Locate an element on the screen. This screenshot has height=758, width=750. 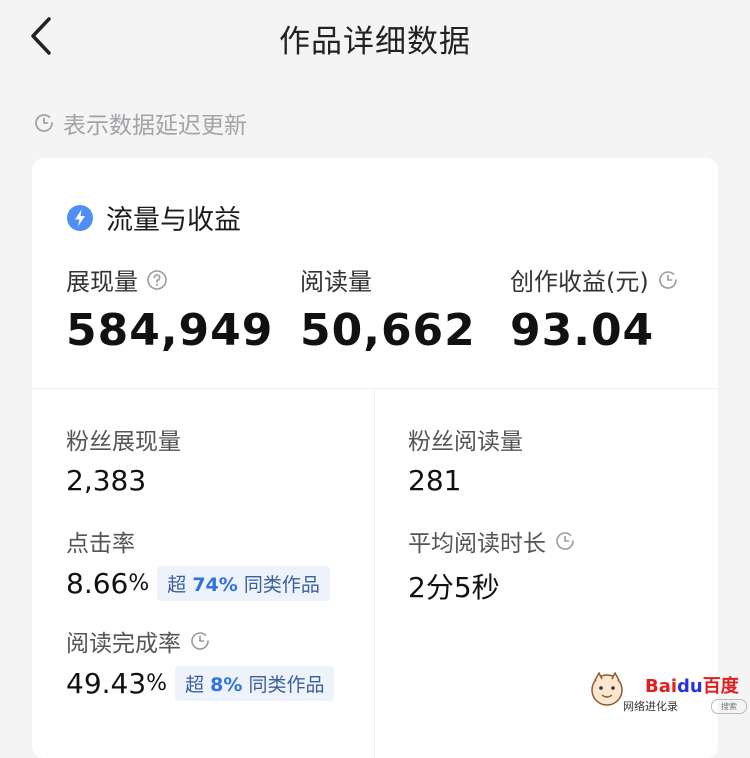
page-title: 作品详细数据 is located at coordinates (375, 42).